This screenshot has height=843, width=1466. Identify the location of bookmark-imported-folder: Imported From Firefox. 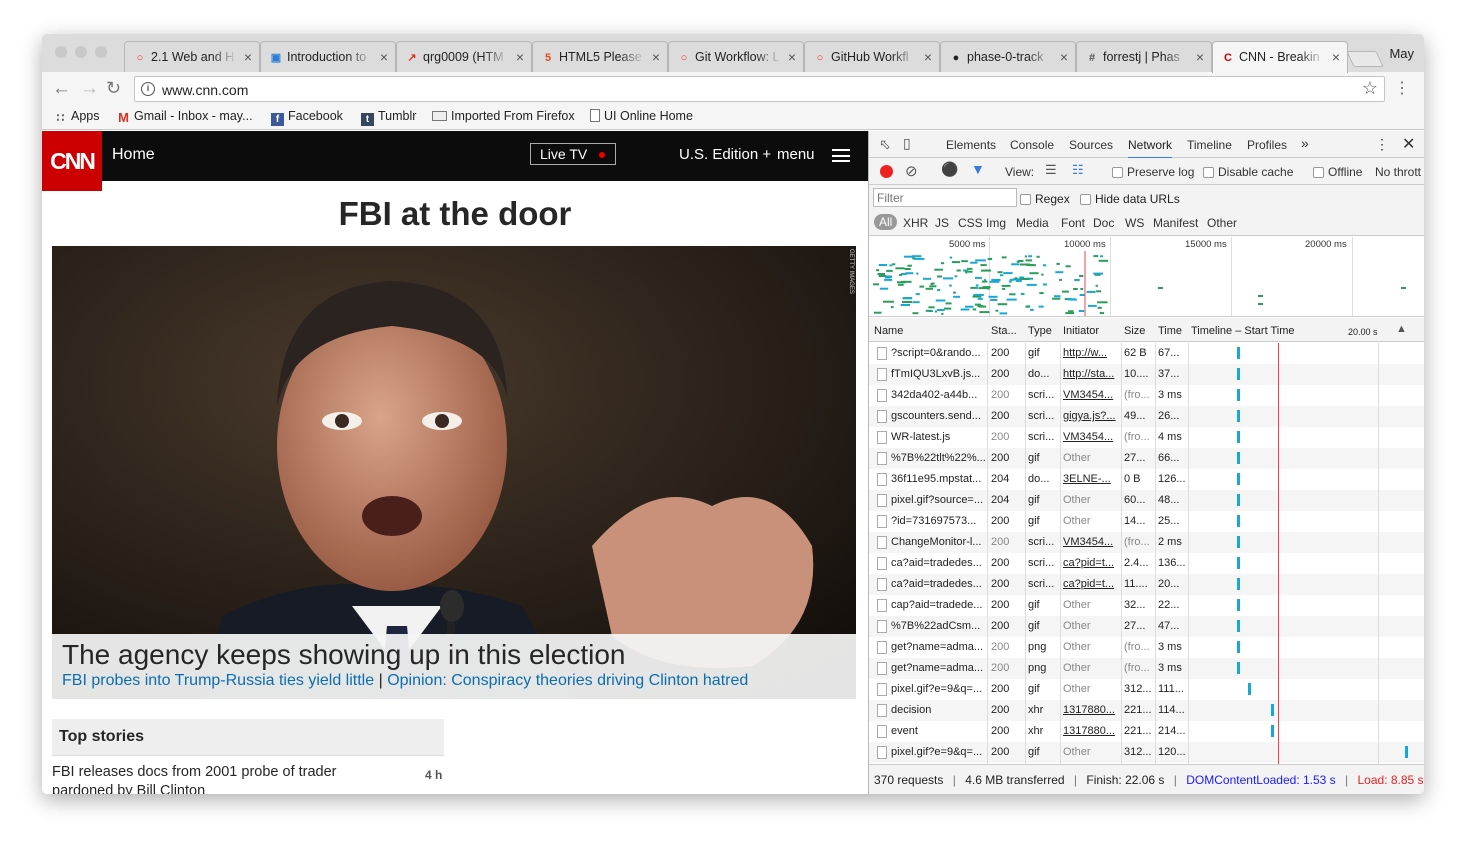
(503, 116).